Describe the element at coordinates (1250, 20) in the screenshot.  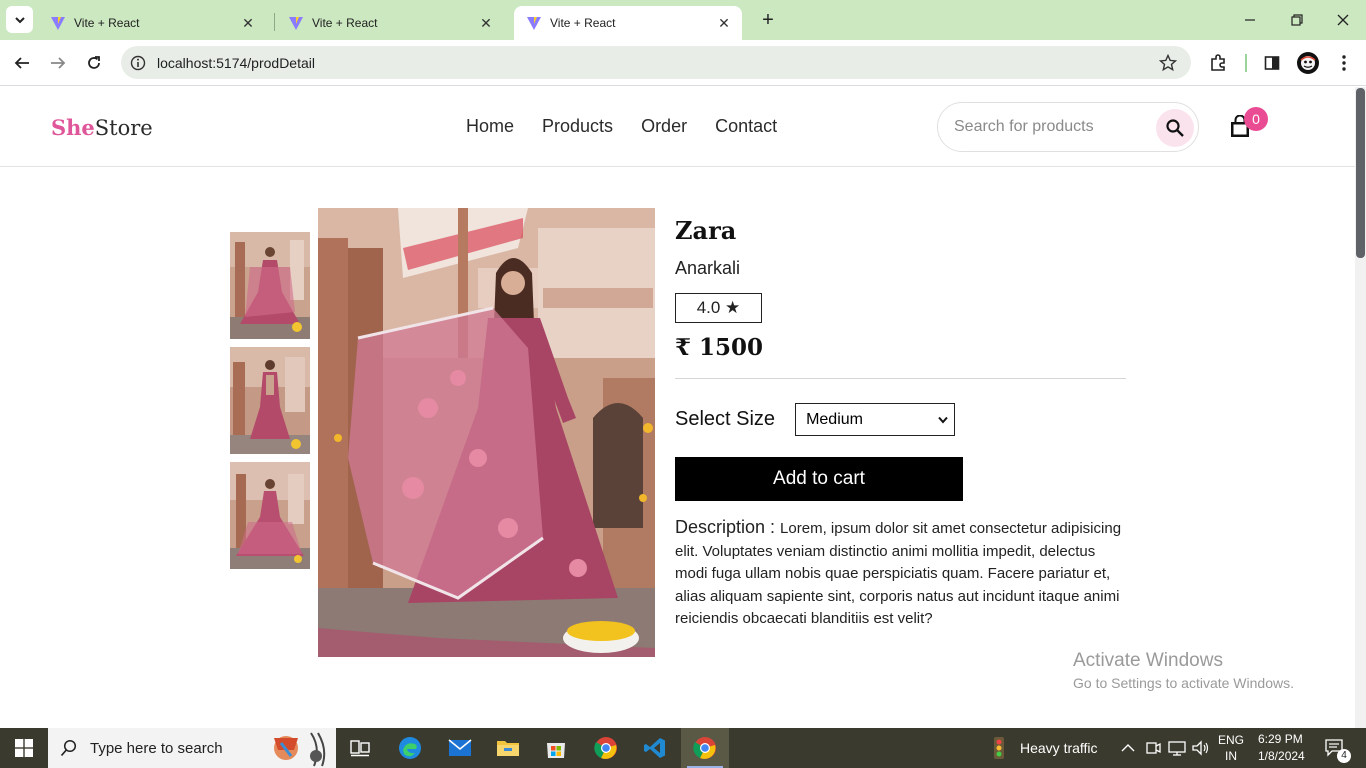
I see `minimize-icon` at that location.